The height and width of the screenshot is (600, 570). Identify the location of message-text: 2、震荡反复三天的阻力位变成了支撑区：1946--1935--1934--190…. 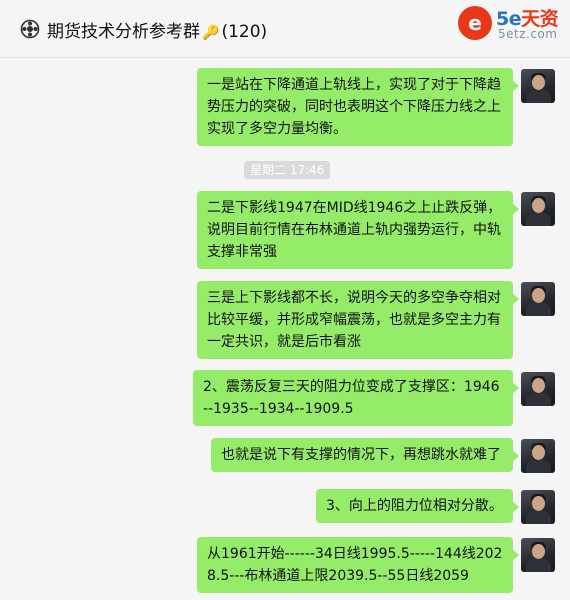
(351, 398).